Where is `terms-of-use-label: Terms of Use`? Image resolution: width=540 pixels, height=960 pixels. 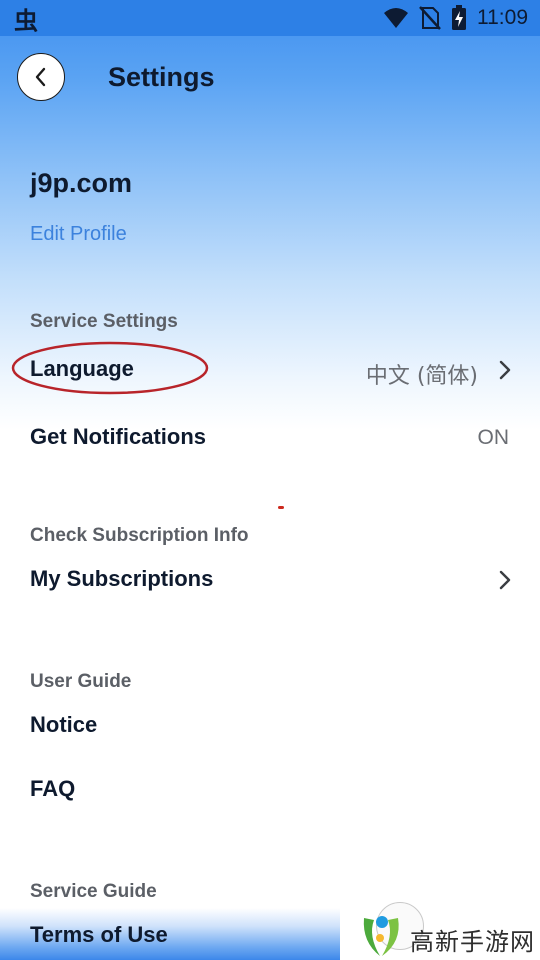
terms-of-use-label: Terms of Use is located at coordinates (99, 934).